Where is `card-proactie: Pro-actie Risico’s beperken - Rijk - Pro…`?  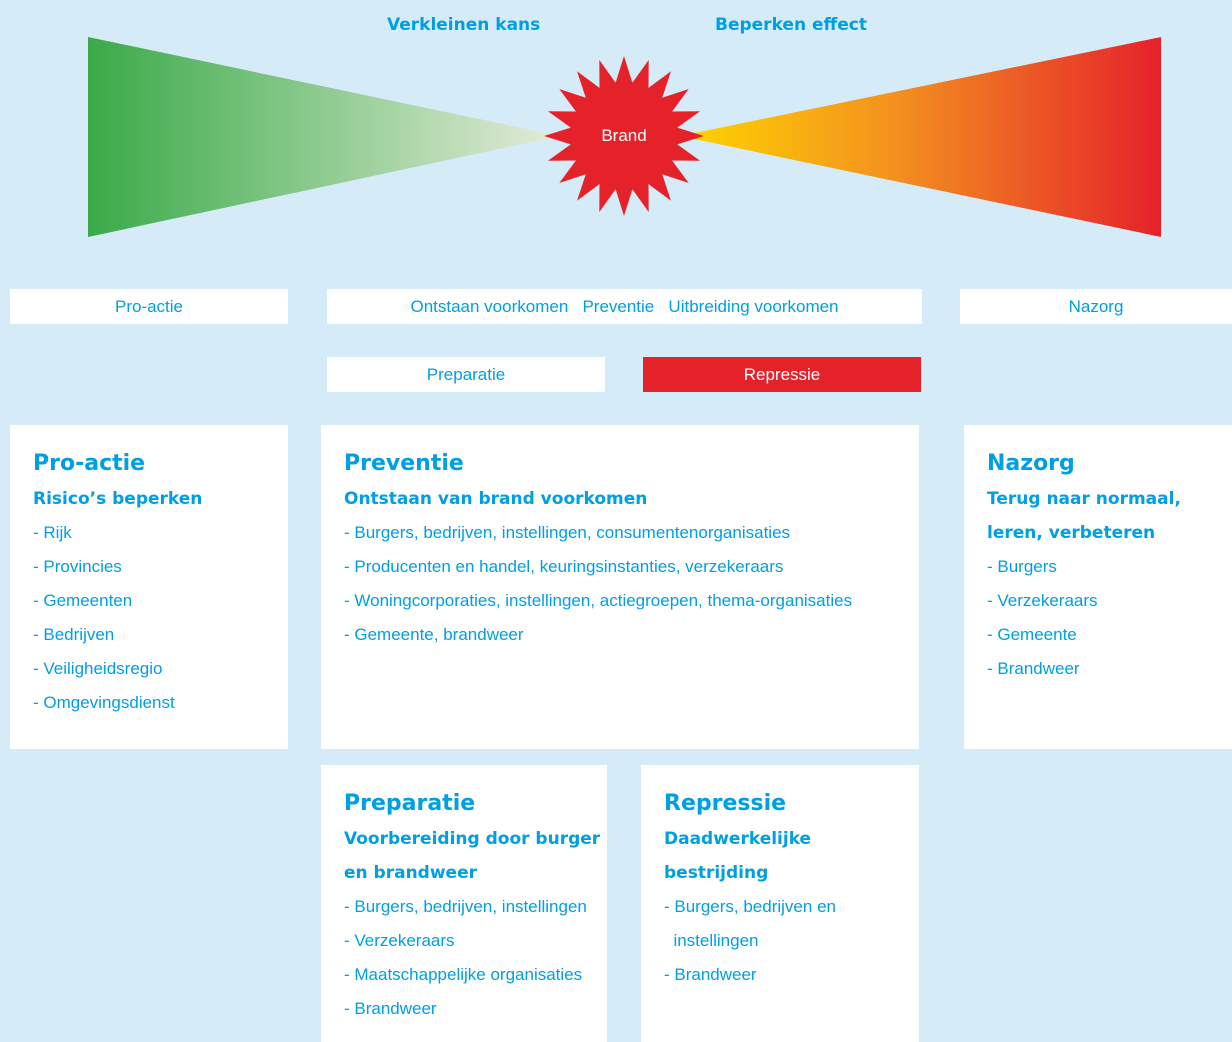
card-proactie: Pro-actie Risico’s beperken - Rijk - Pro… is located at coordinates (149, 587).